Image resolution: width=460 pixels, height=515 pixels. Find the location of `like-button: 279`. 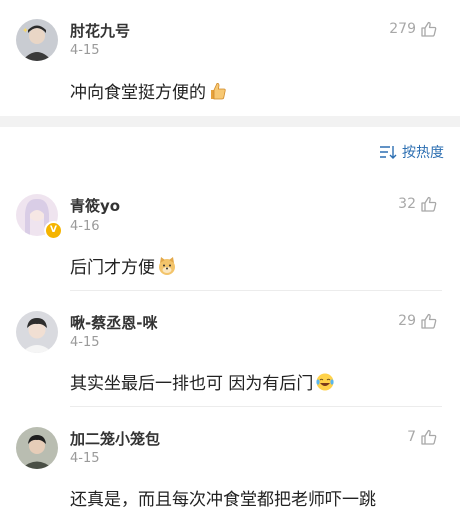

like-button: 279 is located at coordinates (413, 29).